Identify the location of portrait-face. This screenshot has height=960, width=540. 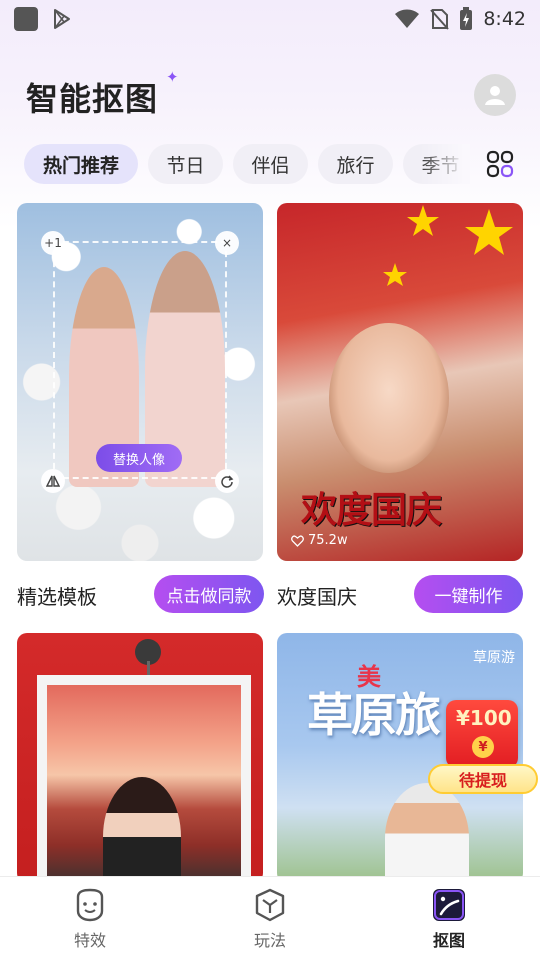
(389, 398).